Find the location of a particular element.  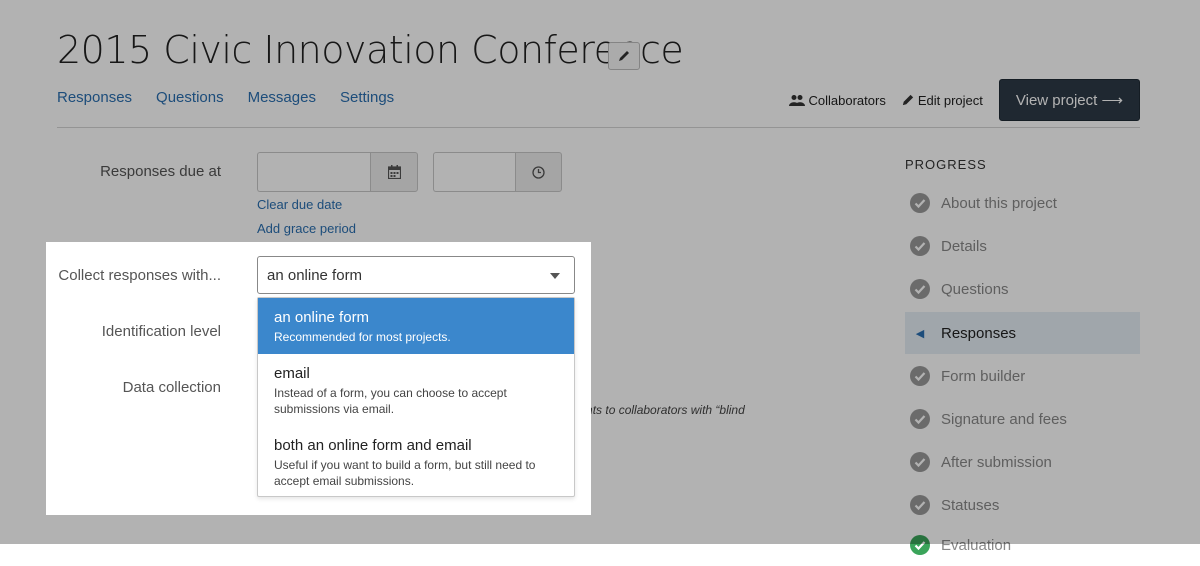

calendar-icon is located at coordinates (394, 172).